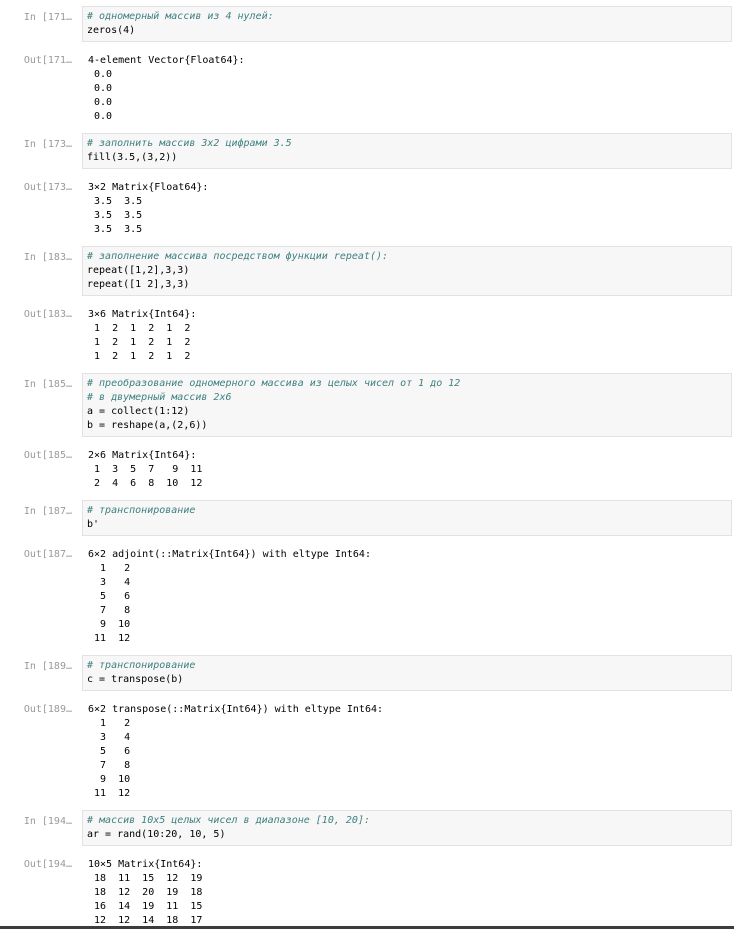 The height and width of the screenshot is (934, 734). I want to click on code-comment: # одномерный массив из 4 нулей:, so click(180, 16).